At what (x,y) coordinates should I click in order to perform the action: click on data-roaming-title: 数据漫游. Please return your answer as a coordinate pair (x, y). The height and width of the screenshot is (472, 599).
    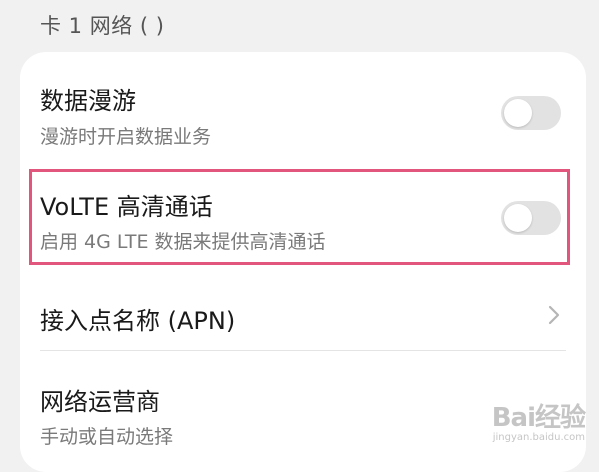
    Looking at the image, I should click on (88, 101).